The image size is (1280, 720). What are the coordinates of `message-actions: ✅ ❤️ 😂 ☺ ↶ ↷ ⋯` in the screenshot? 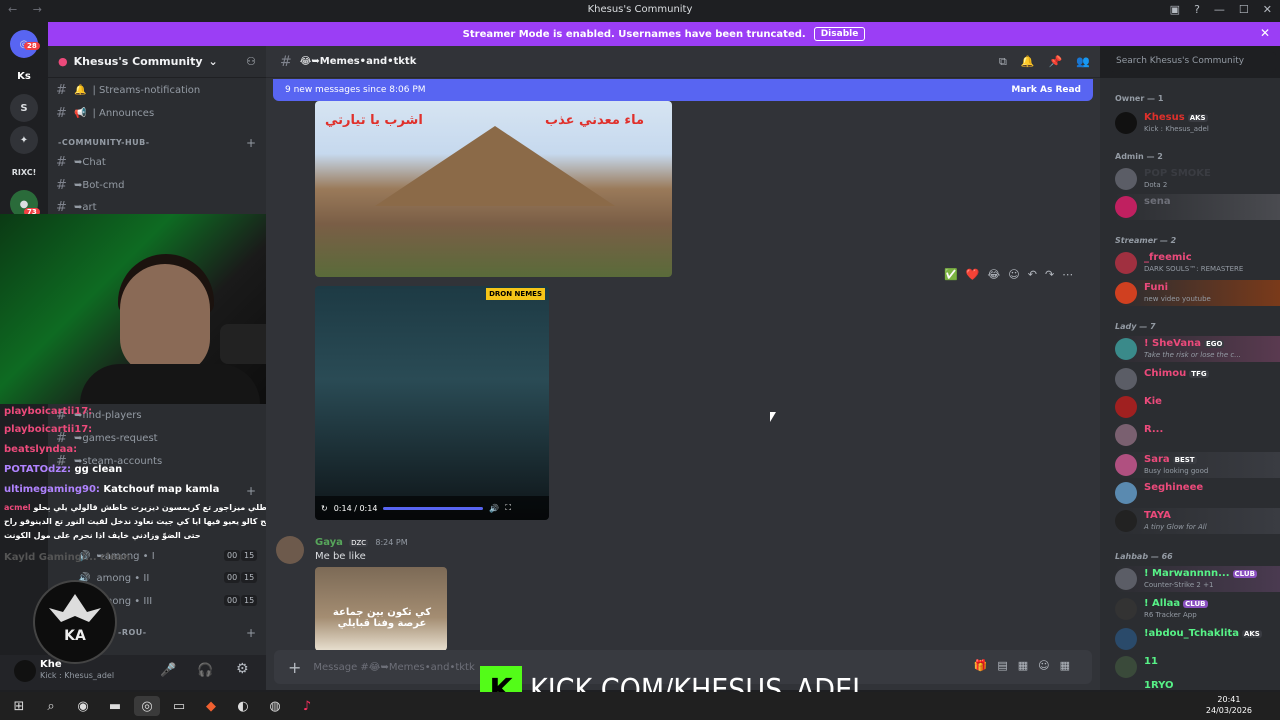 It's located at (1008, 274).